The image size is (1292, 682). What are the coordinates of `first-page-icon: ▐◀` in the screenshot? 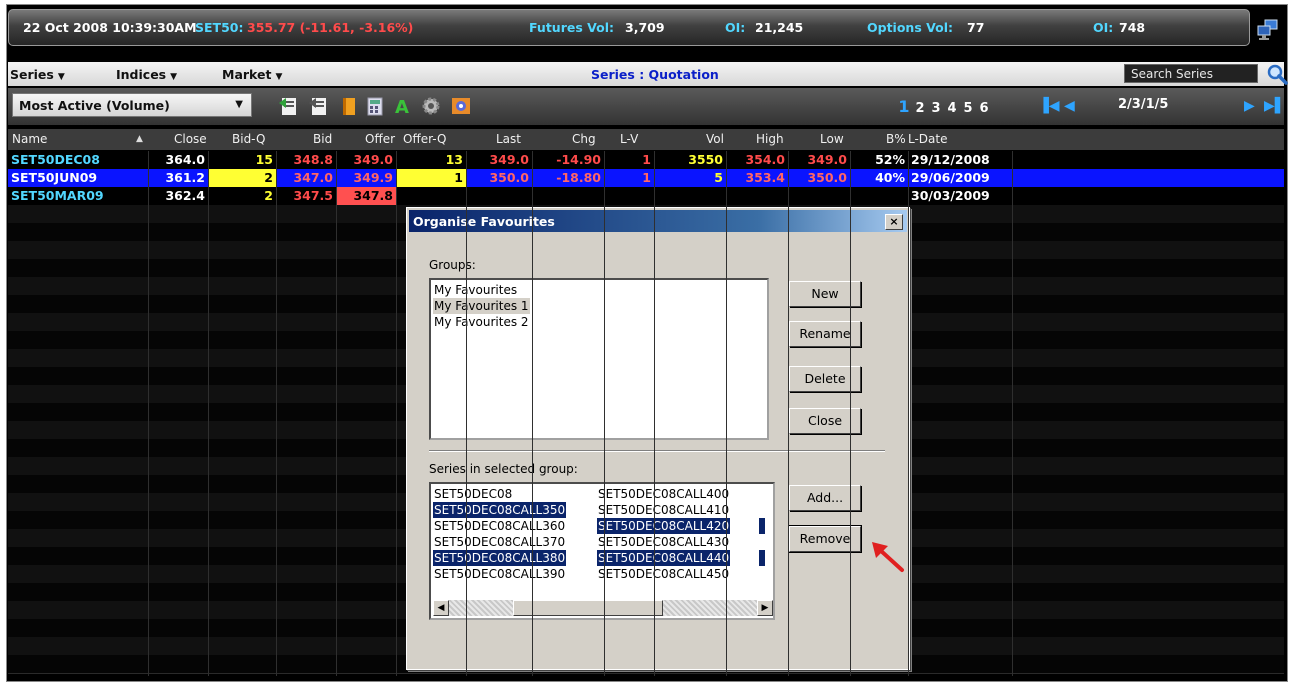 It's located at (1049, 106).